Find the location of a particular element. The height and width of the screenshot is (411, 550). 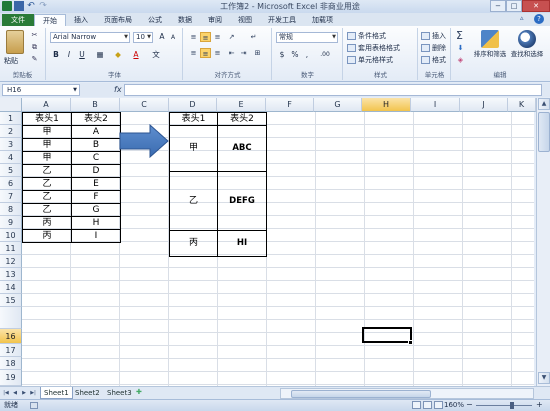

cell-a2: 甲 is located at coordinates (47, 132).